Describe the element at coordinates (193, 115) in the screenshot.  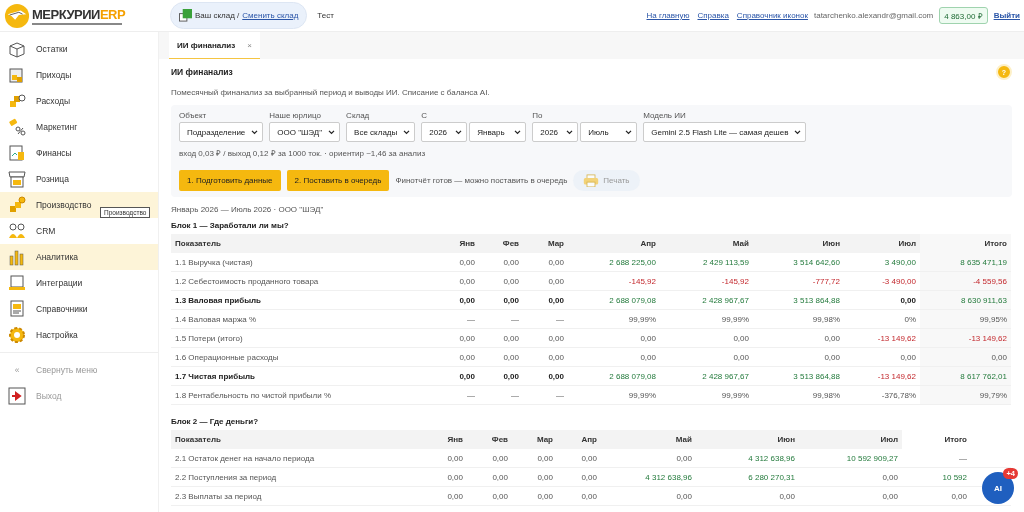
I see `filter-label: Объект` at that location.